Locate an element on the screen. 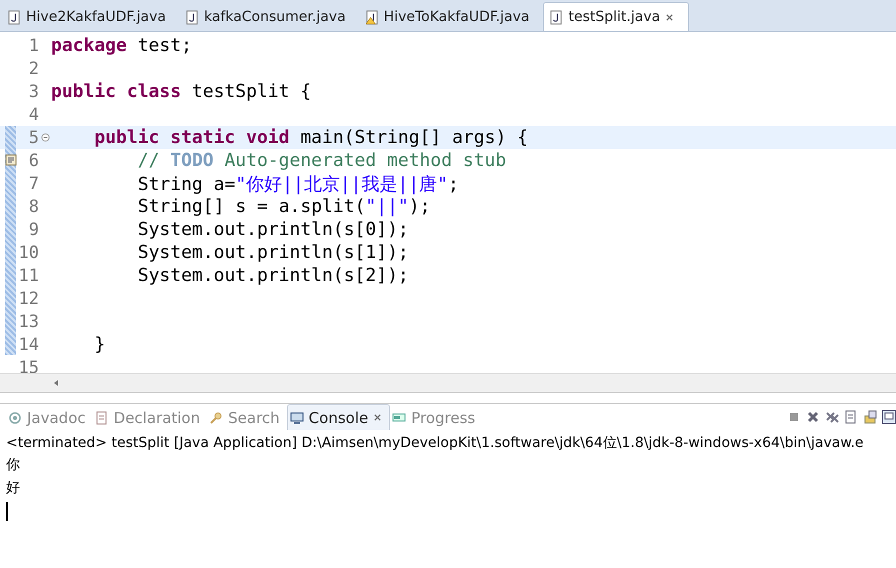  editor-tab: testSplit.java is located at coordinates (616, 16).